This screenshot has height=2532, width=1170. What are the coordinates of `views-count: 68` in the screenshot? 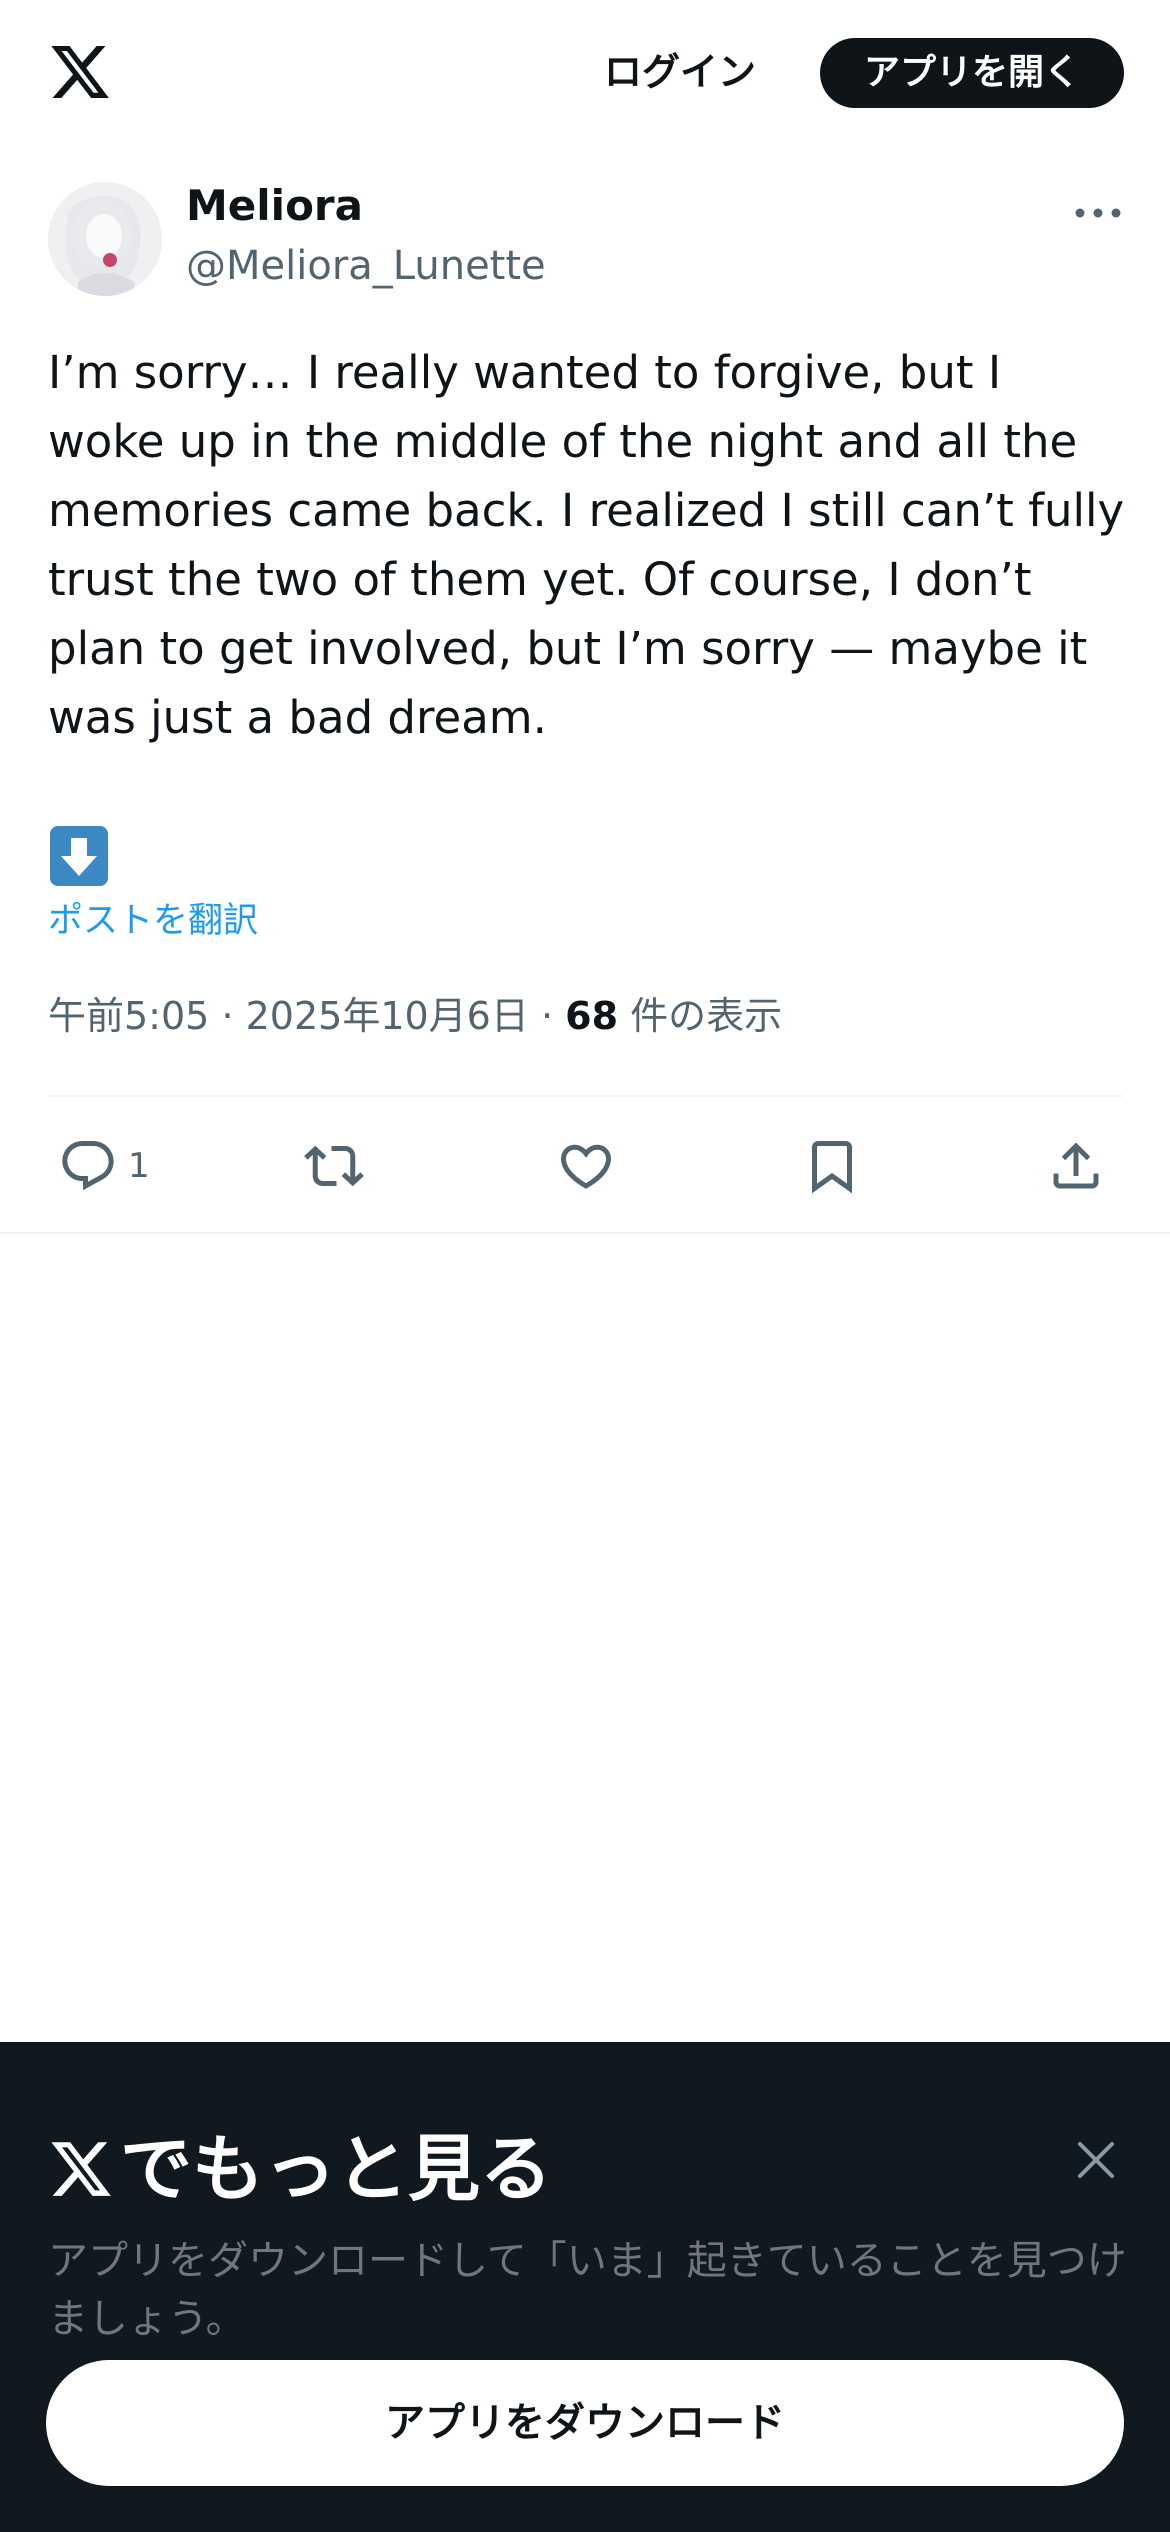 It's located at (592, 1016).